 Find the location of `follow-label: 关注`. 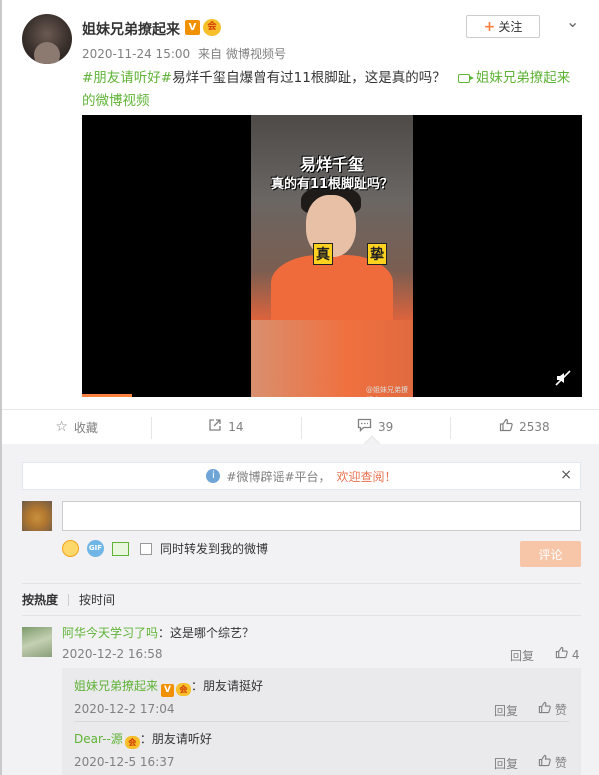

follow-label: 关注 is located at coordinates (510, 27).